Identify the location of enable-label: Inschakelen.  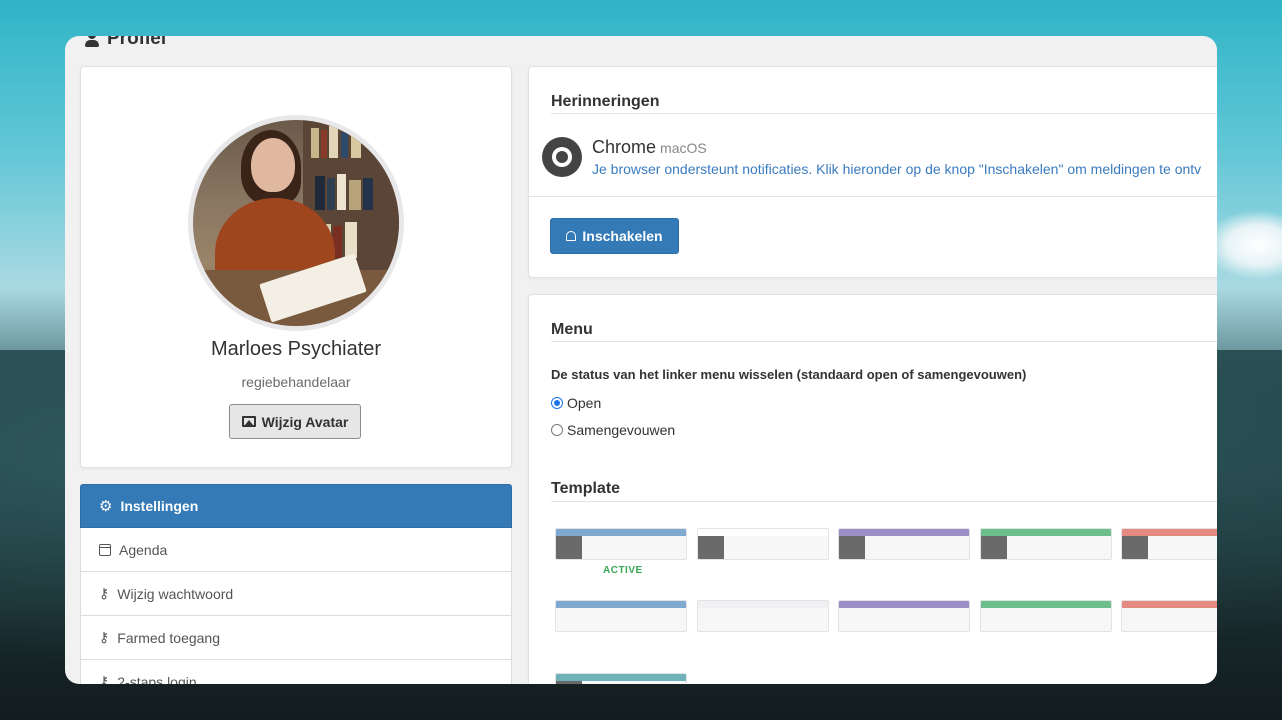
(622, 236).